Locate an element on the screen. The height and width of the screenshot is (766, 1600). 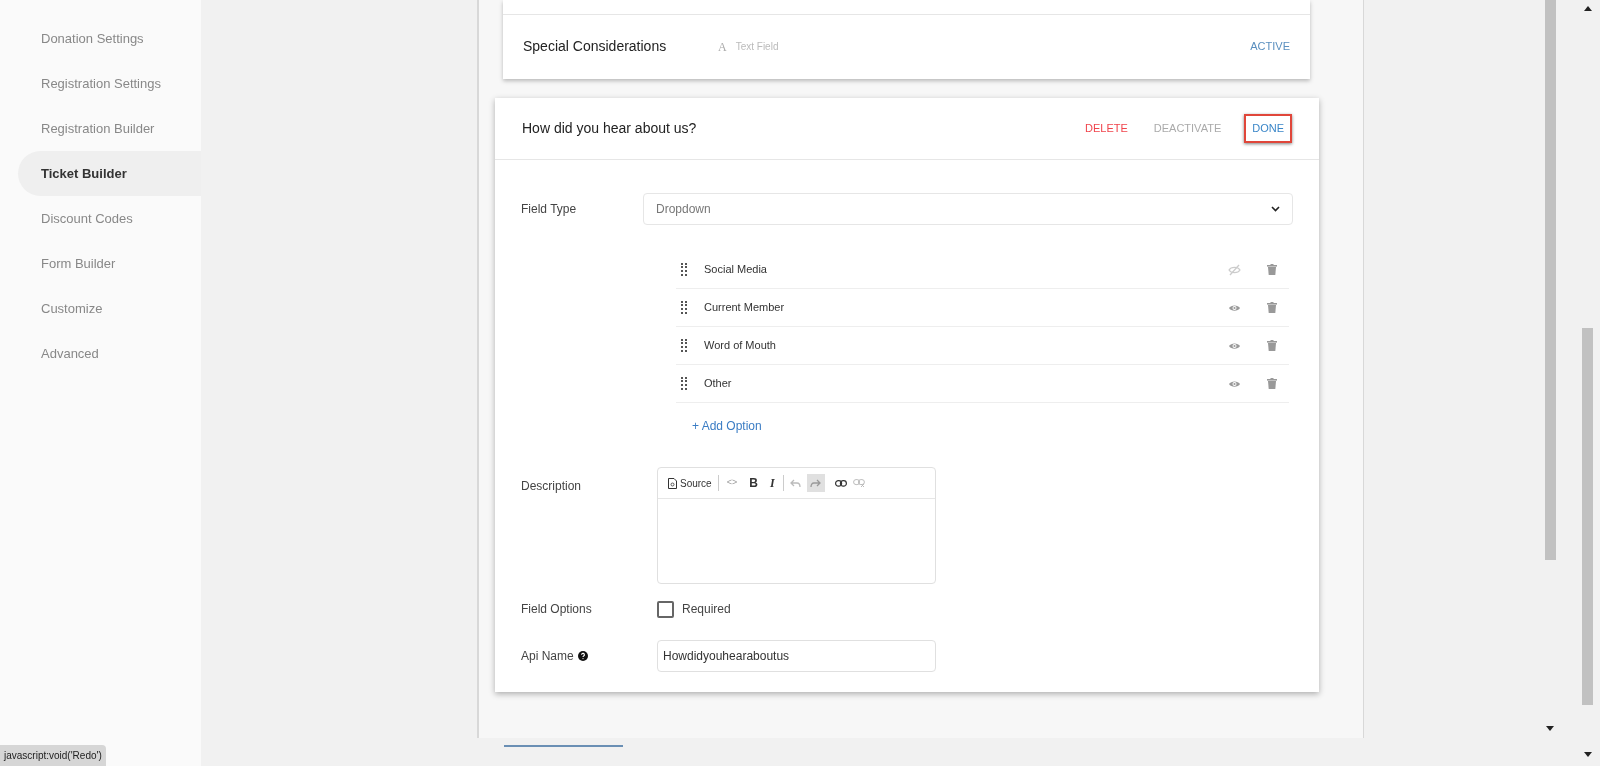
status-bar: javascript:void('Redo') is located at coordinates (53, 755).